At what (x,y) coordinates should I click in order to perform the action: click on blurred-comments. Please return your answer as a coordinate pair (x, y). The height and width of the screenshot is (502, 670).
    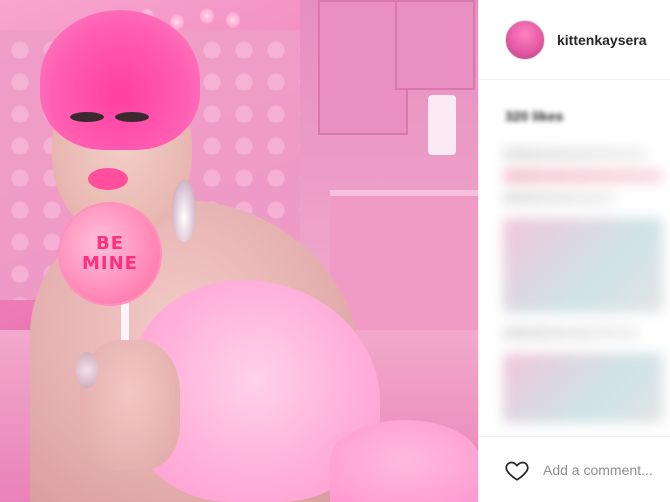
    Looking at the image, I should click on (583, 283).